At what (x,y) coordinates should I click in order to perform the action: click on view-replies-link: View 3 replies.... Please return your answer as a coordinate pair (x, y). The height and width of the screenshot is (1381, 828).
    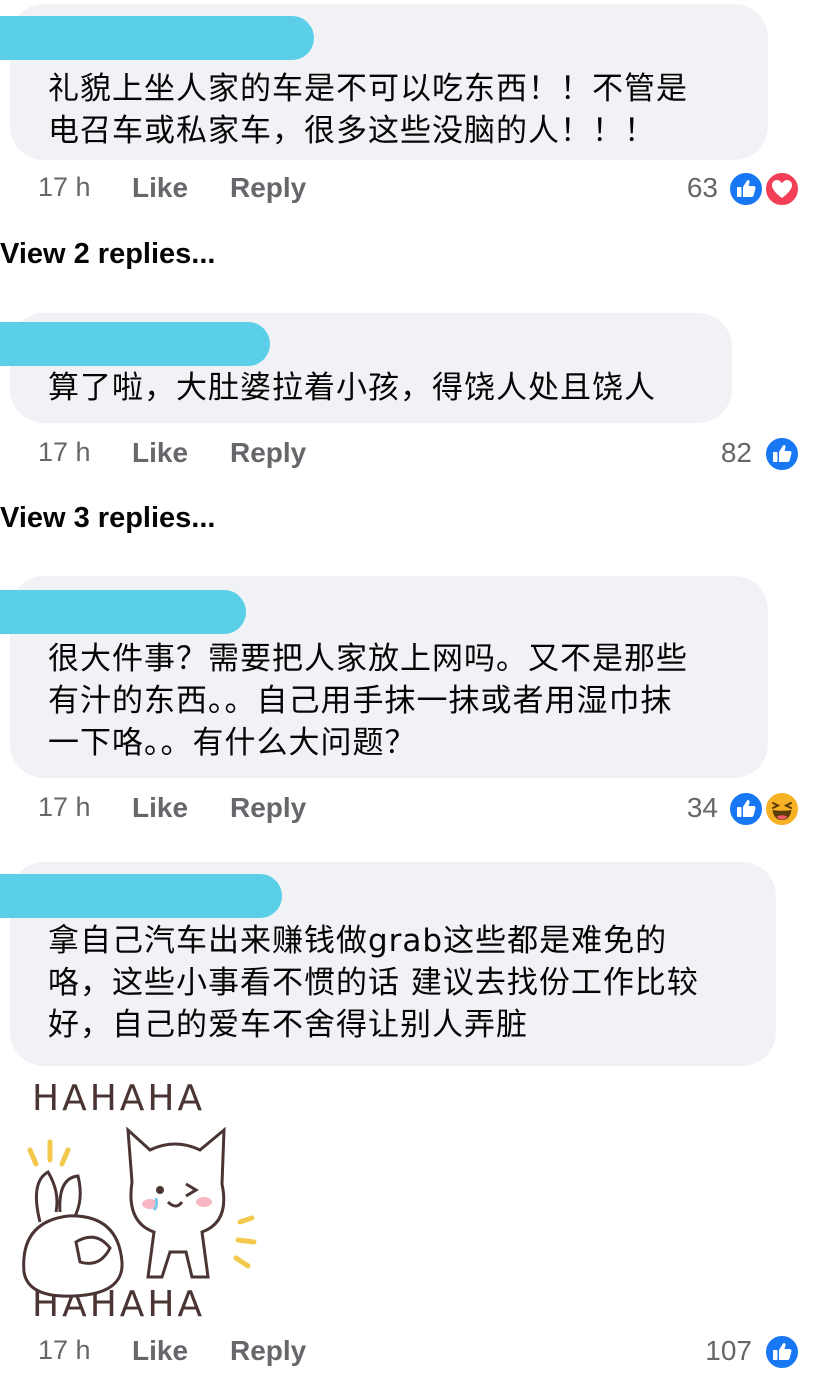
    Looking at the image, I should click on (107, 518).